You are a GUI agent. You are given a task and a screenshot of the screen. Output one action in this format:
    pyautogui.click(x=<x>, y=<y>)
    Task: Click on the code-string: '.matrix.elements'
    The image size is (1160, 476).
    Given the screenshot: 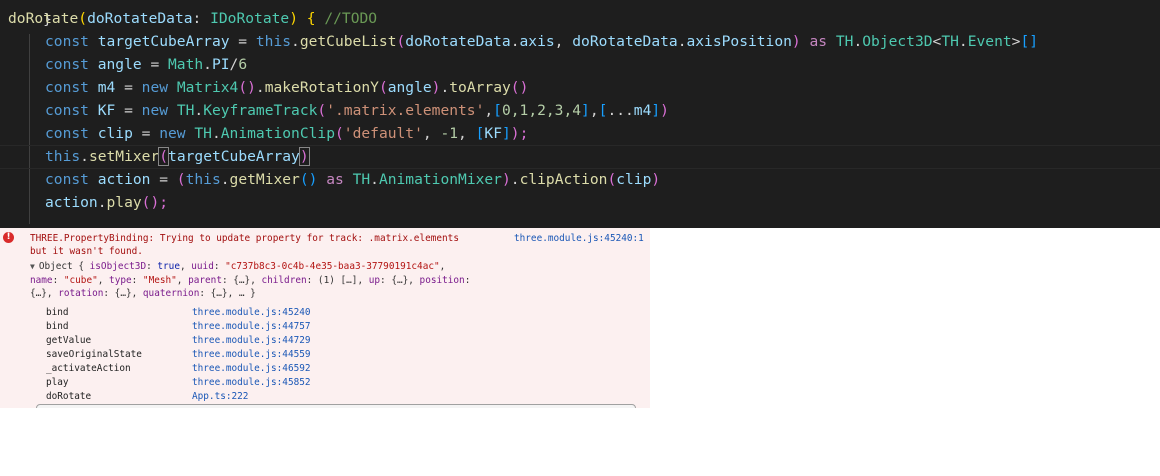 What is the action you would take?
    pyautogui.click(x=405, y=110)
    